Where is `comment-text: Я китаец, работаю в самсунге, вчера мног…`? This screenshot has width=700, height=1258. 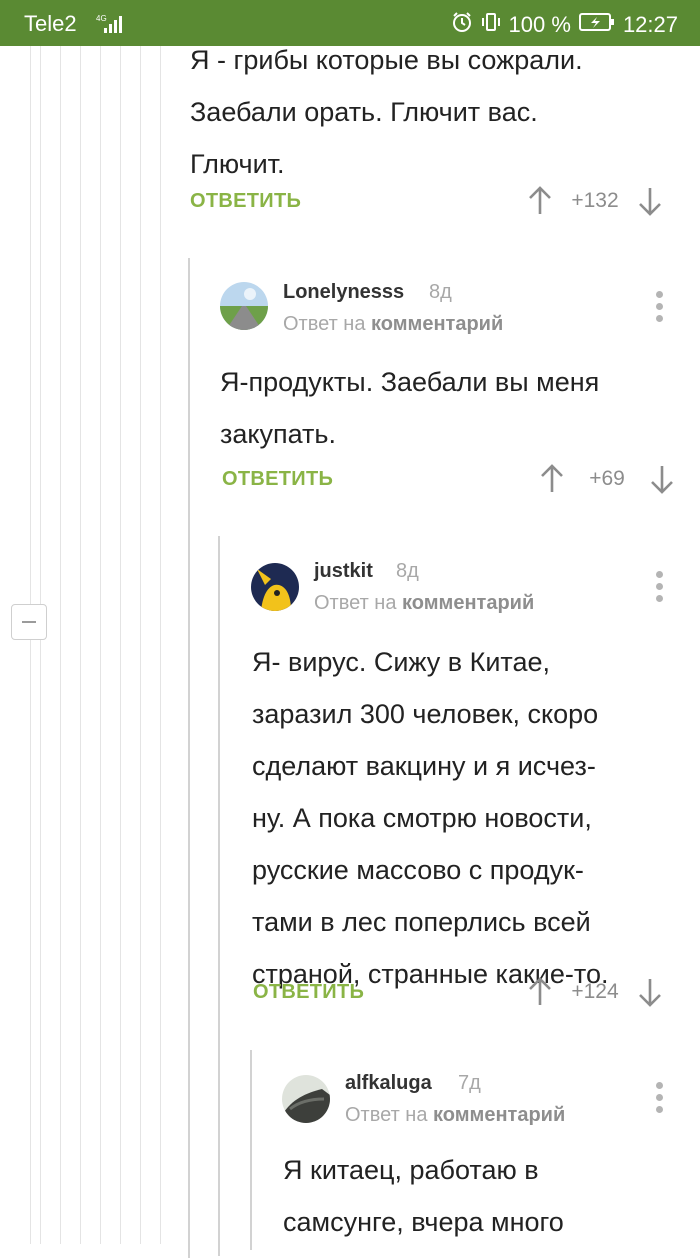
comment-text: Я китаец, работаю в самсунге, вчера мног… is located at coordinates (423, 1196).